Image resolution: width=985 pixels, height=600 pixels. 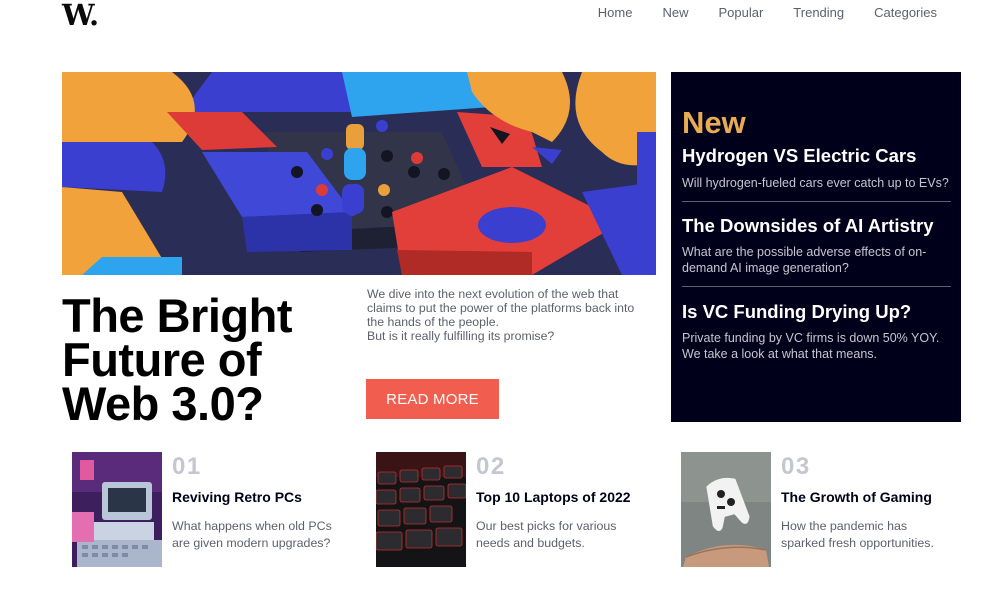 I want to click on new-article-title: Is VC Funding Drying Up?, so click(x=816, y=312).